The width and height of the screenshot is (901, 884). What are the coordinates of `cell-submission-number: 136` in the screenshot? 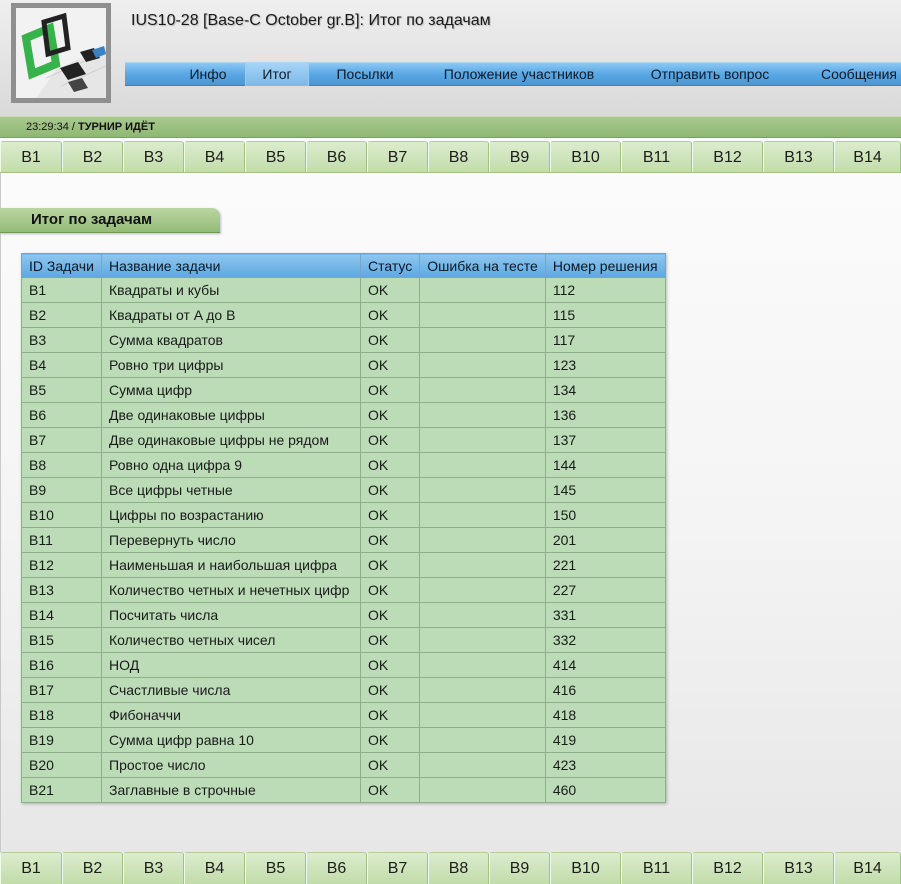 It's located at (605, 415).